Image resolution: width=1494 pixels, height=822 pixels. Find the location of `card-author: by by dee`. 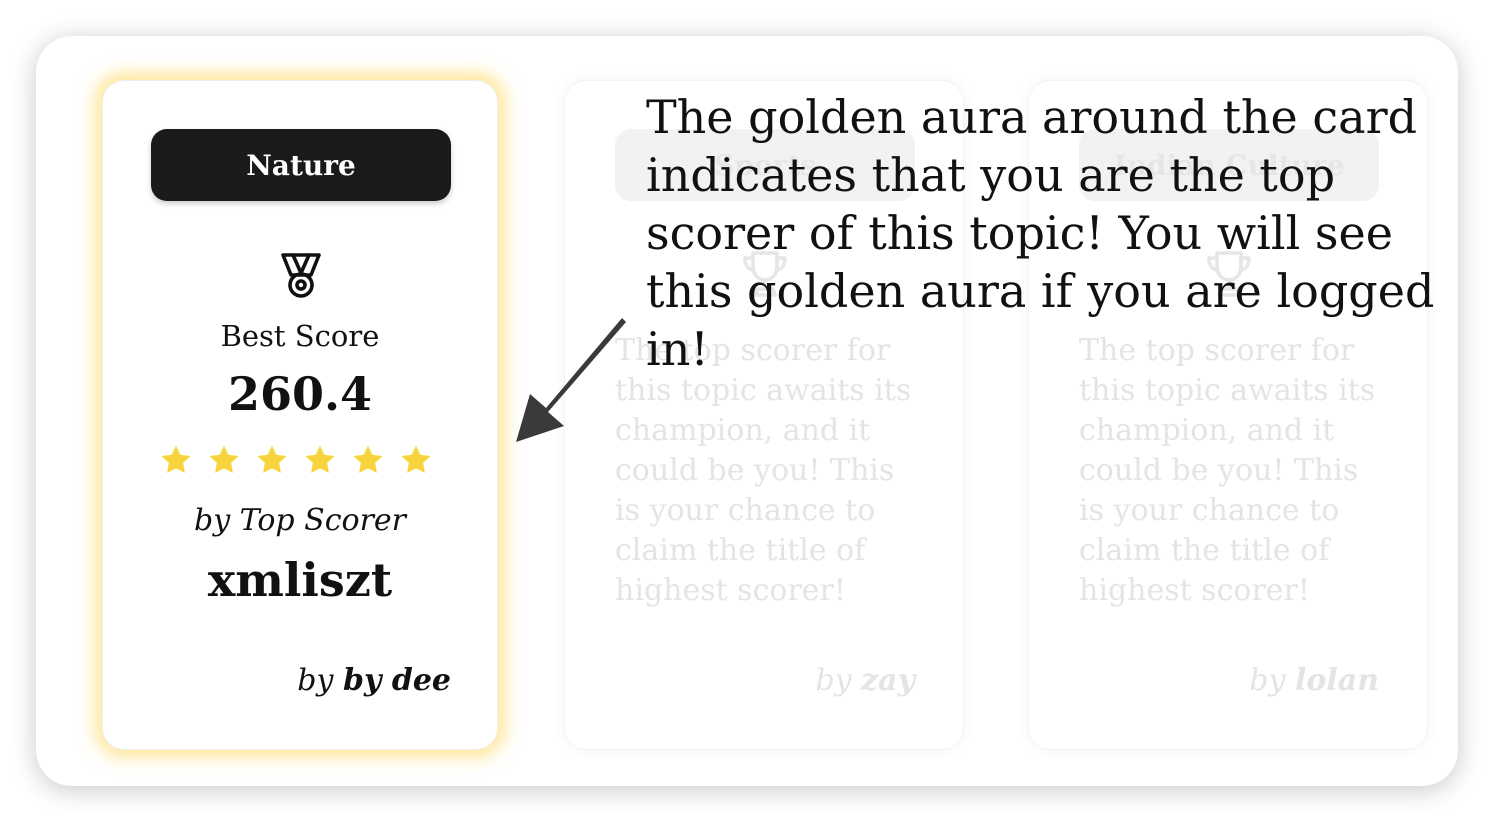

card-author: by by dee is located at coordinates (374, 680).